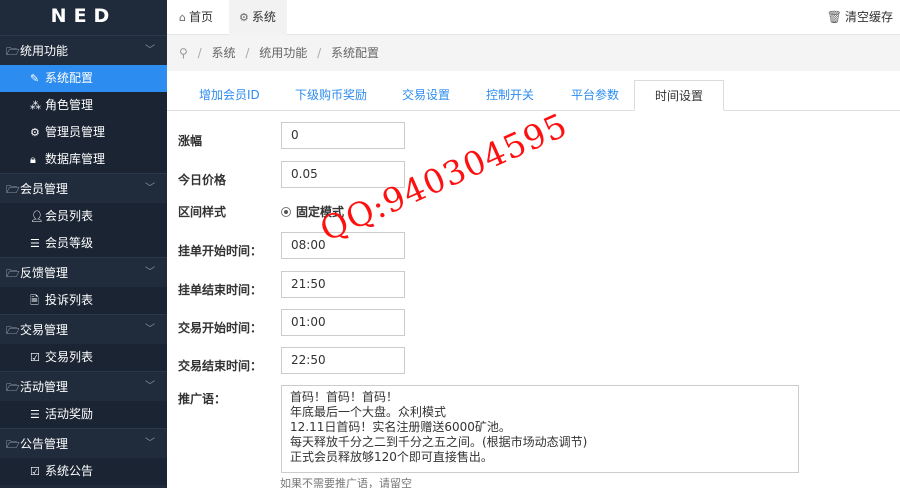 The image size is (900, 488). Describe the element at coordinates (182, 17) in the screenshot. I see `home-icon: ⌂` at that location.